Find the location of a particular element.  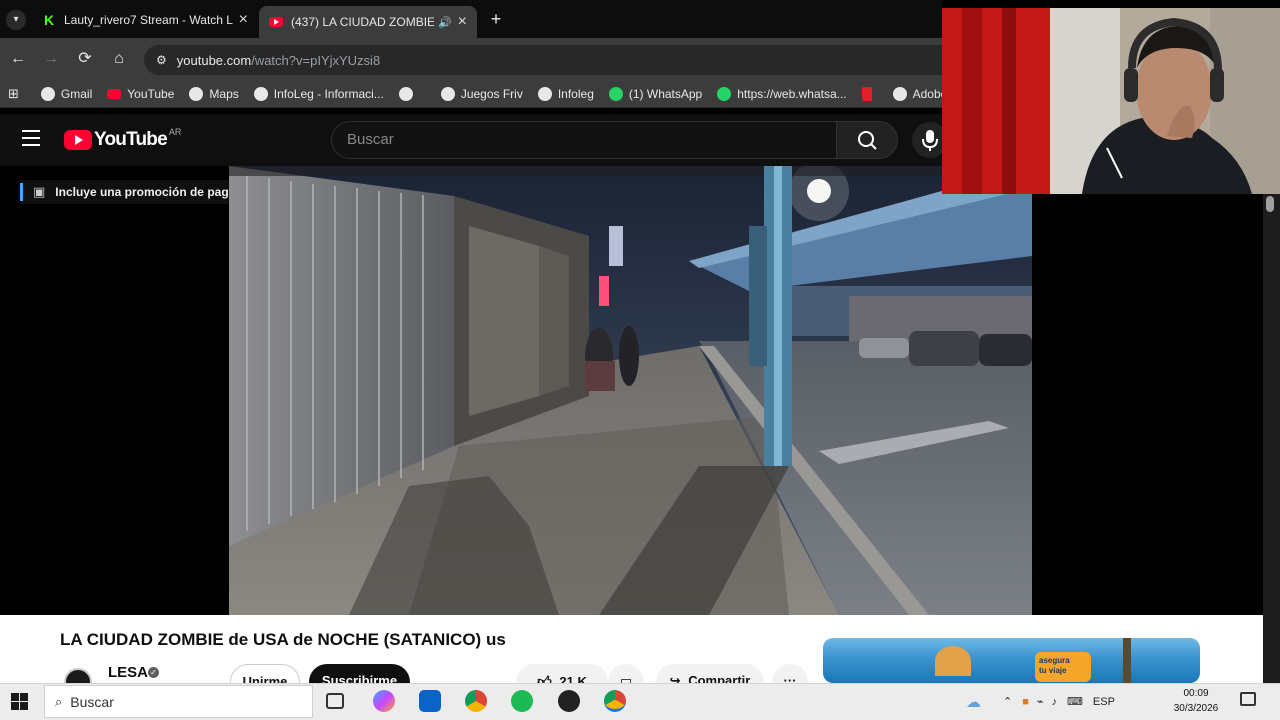

keyboard-icon: ⌨ is located at coordinates (1075, 701).